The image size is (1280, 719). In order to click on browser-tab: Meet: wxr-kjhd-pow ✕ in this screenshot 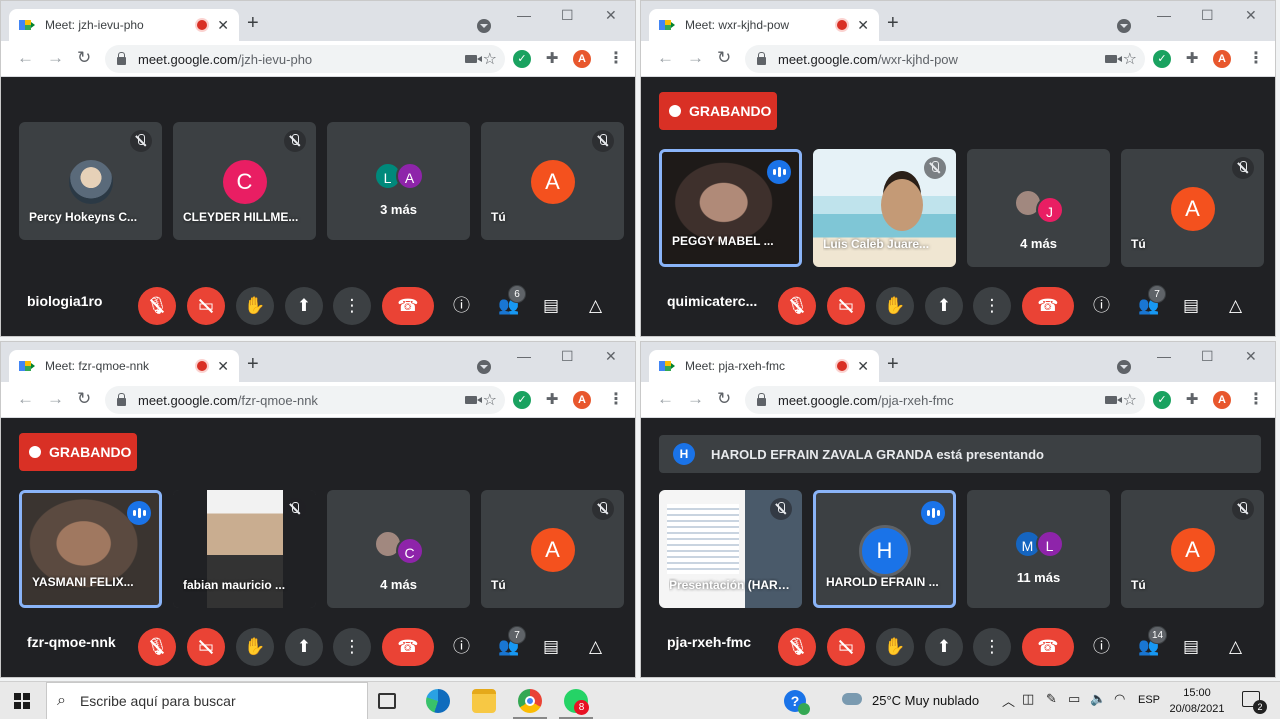, I will do `click(764, 25)`.